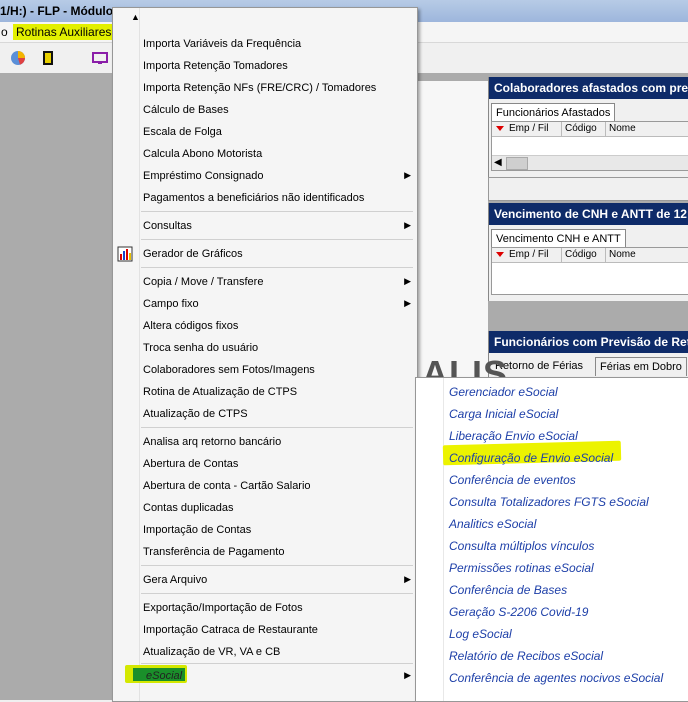  Describe the element at coordinates (552, 633) in the screenshot. I see `submenu-item-log: Log eSocial` at that location.